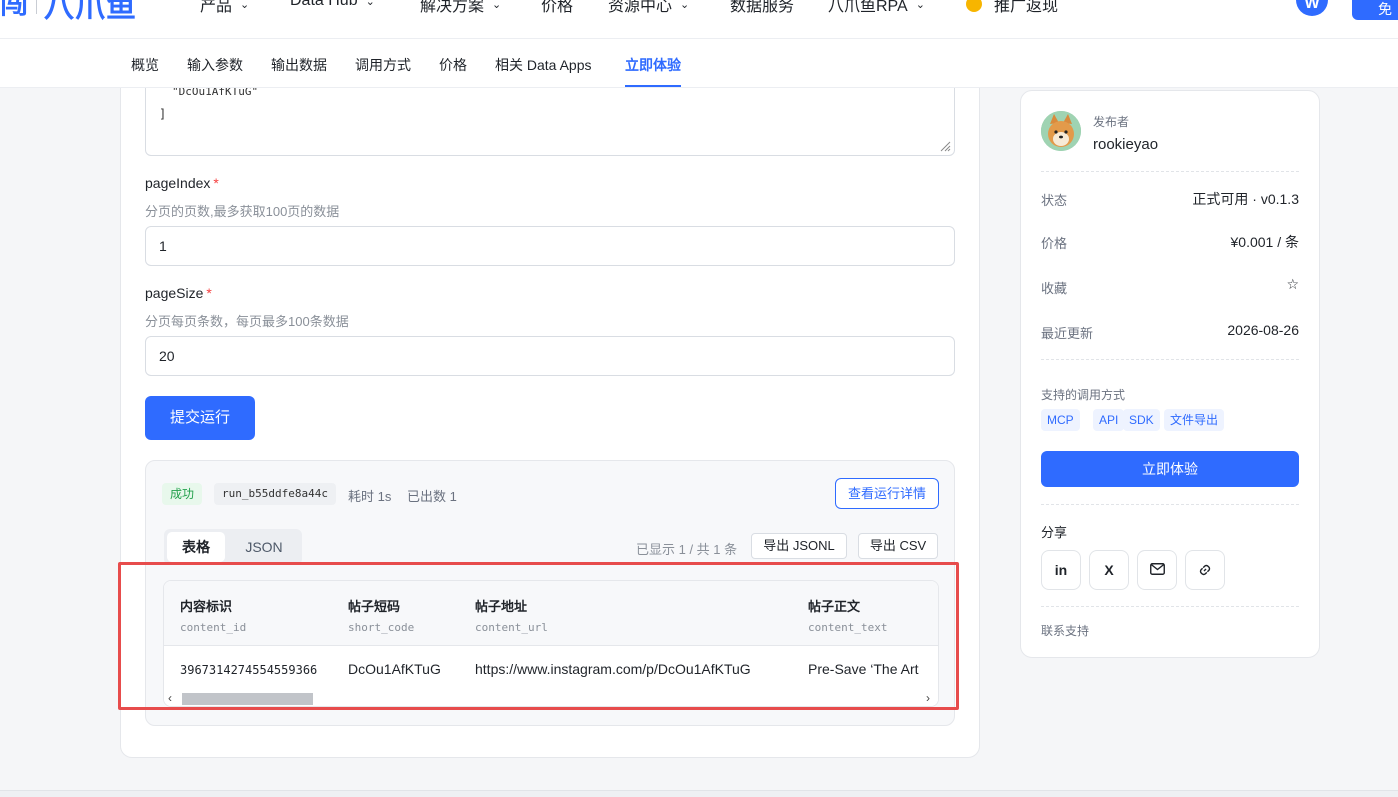  Describe the element at coordinates (551, 698) in the screenshot. I see `horizontal-scrollbar: ‹ ›` at that location.